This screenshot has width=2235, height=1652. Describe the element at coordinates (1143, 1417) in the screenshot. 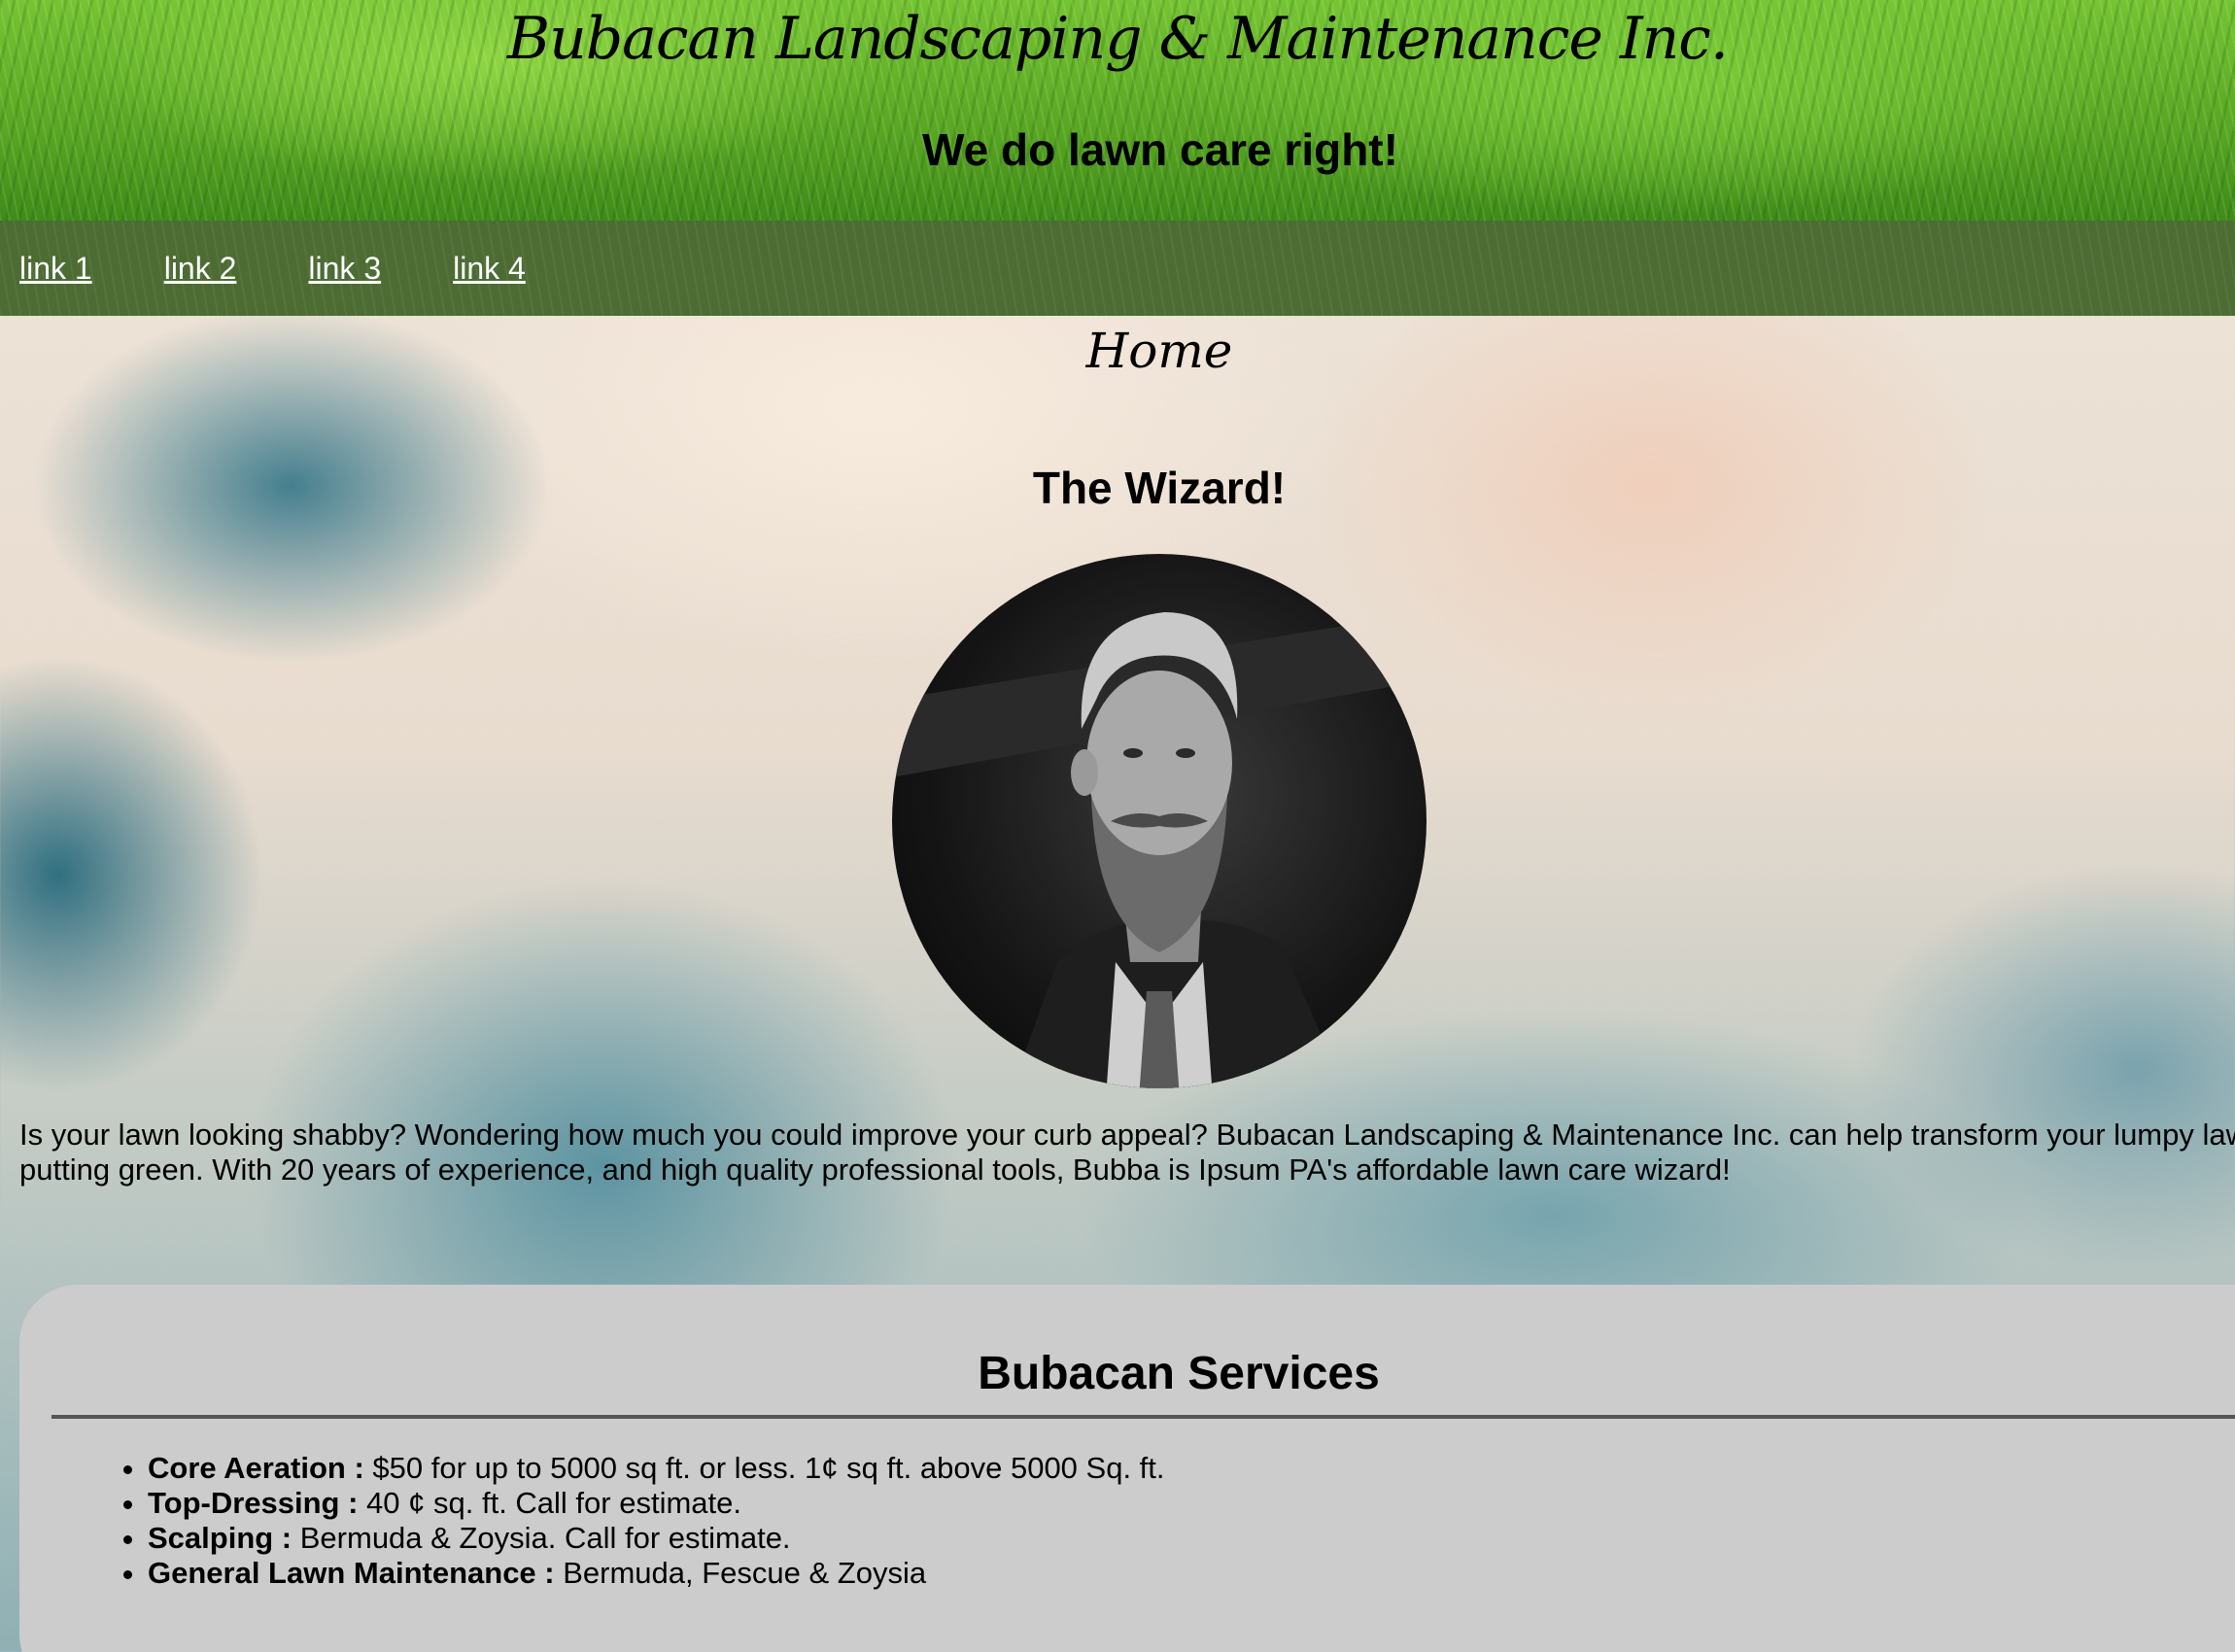

I see `services-divider` at that location.